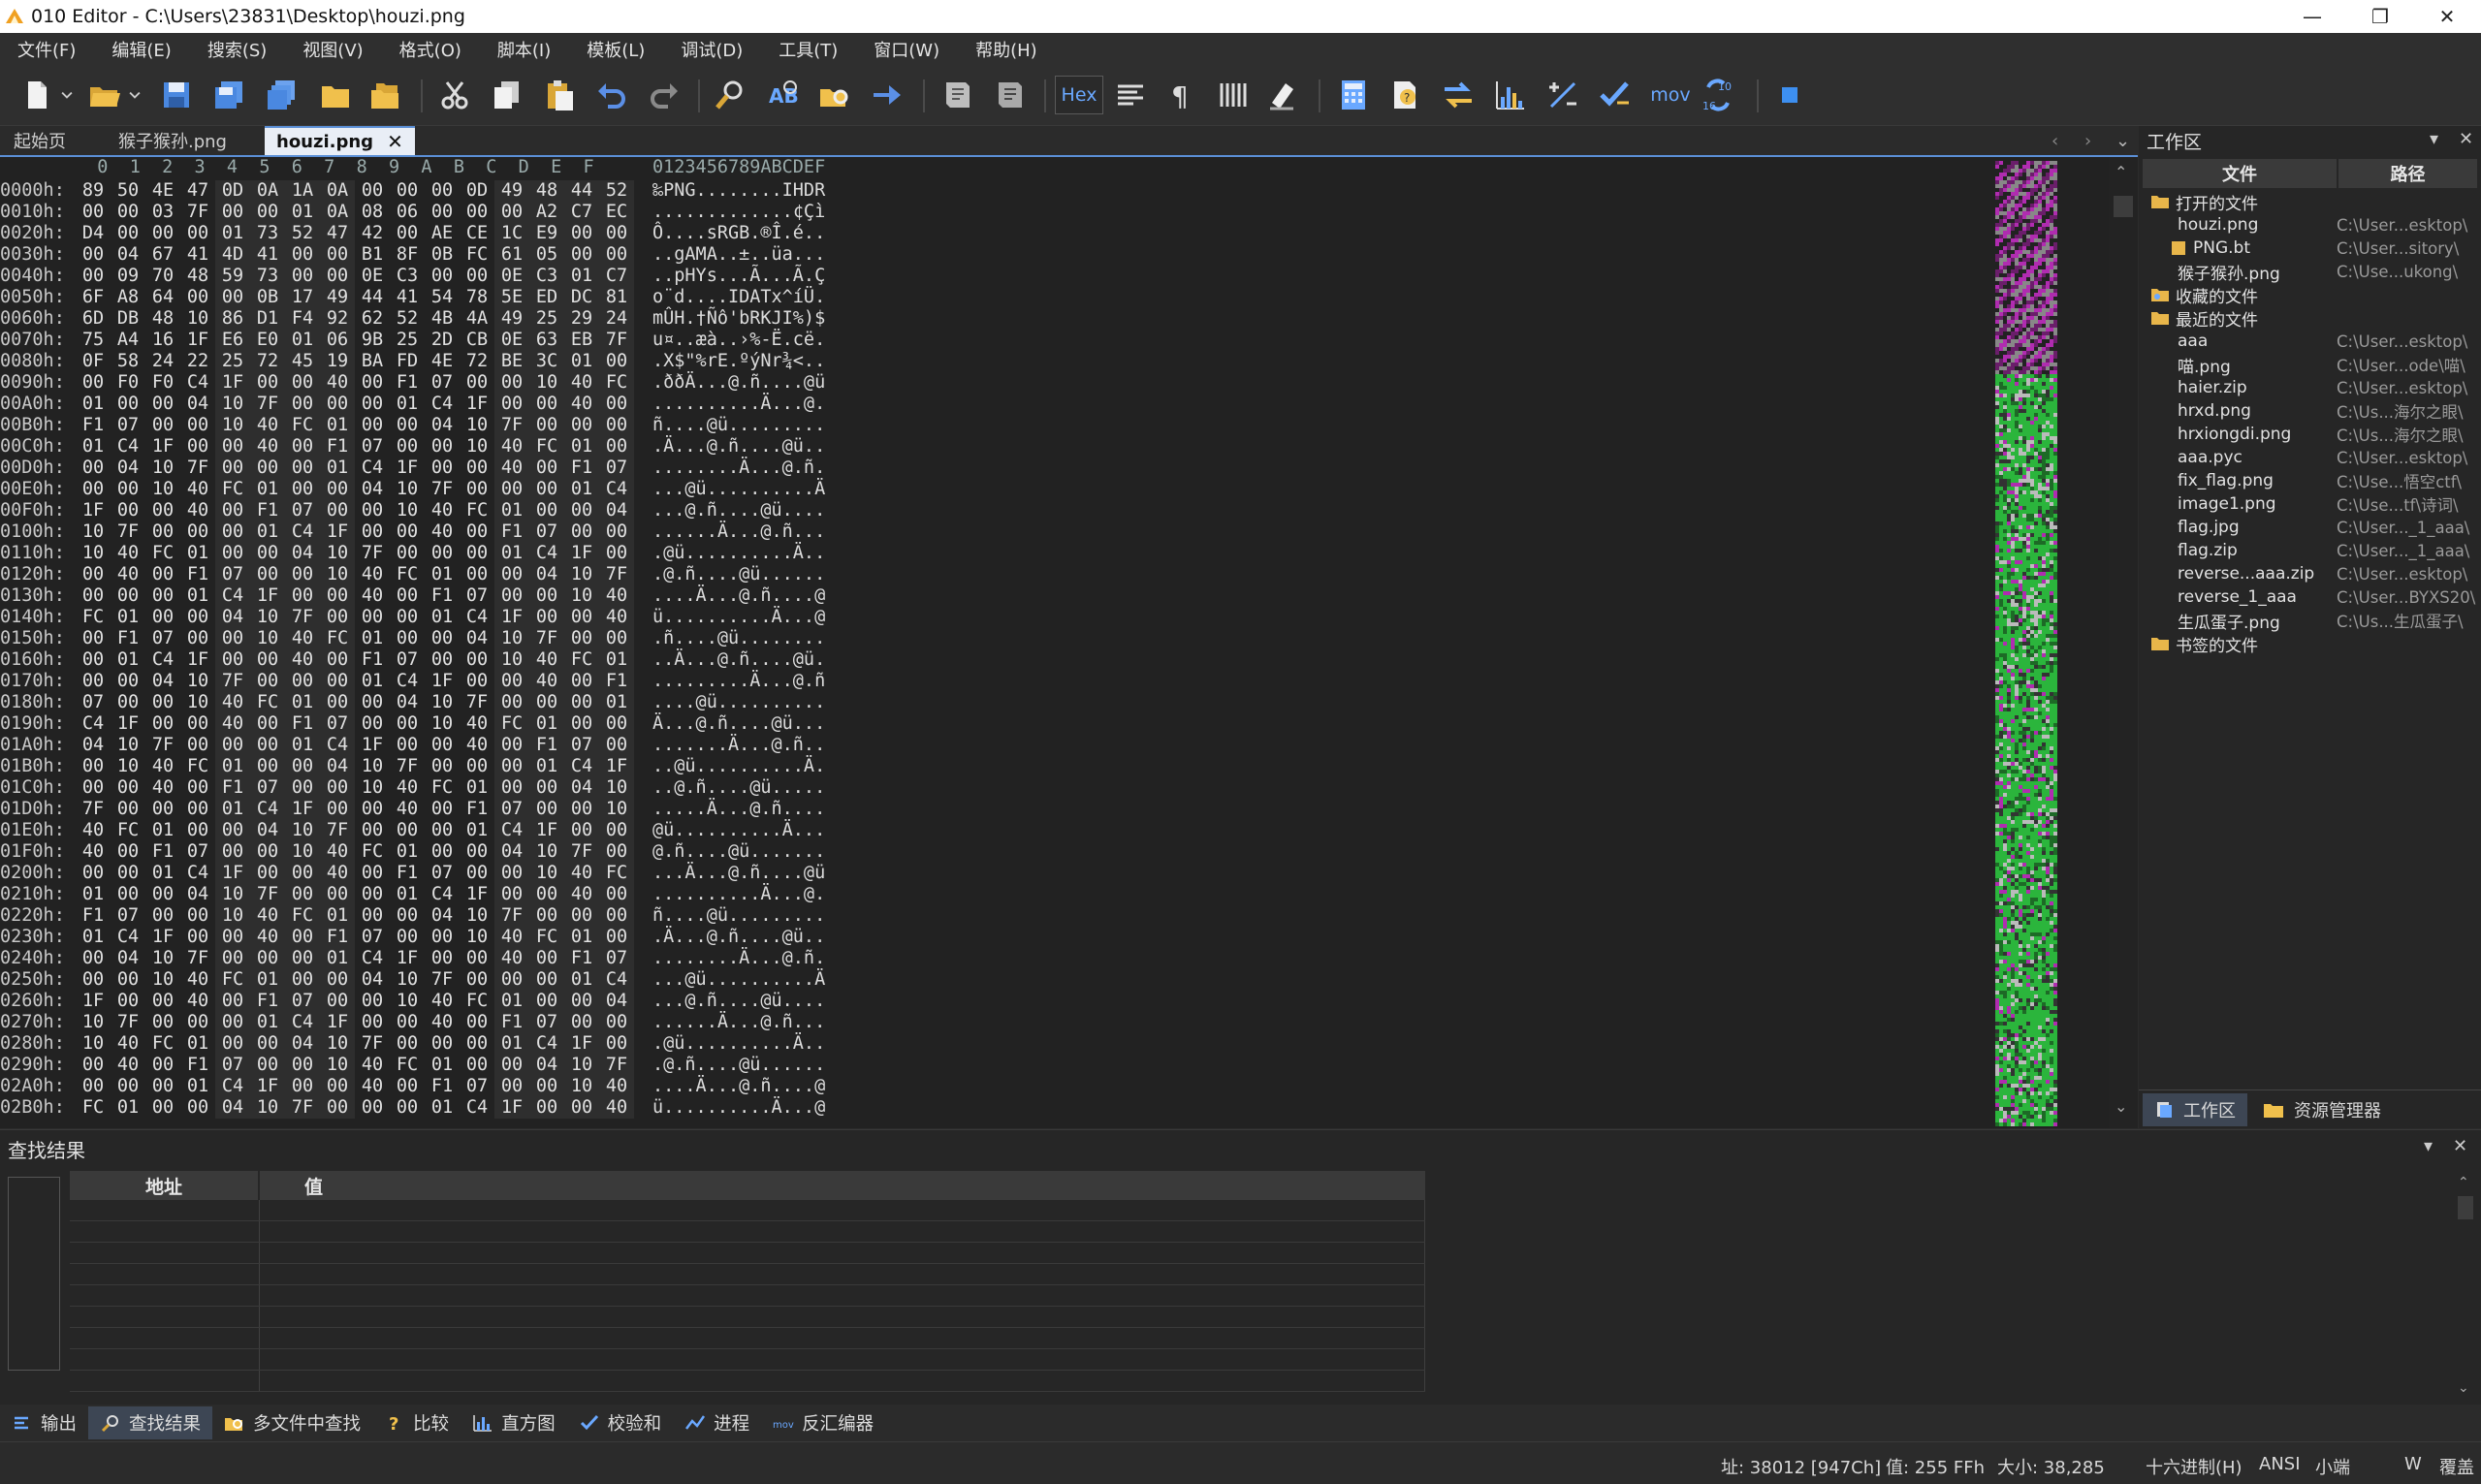 This screenshot has height=1484, width=2481. I want to click on row-ascii: ...@ü..........Ä, so click(754, 980).